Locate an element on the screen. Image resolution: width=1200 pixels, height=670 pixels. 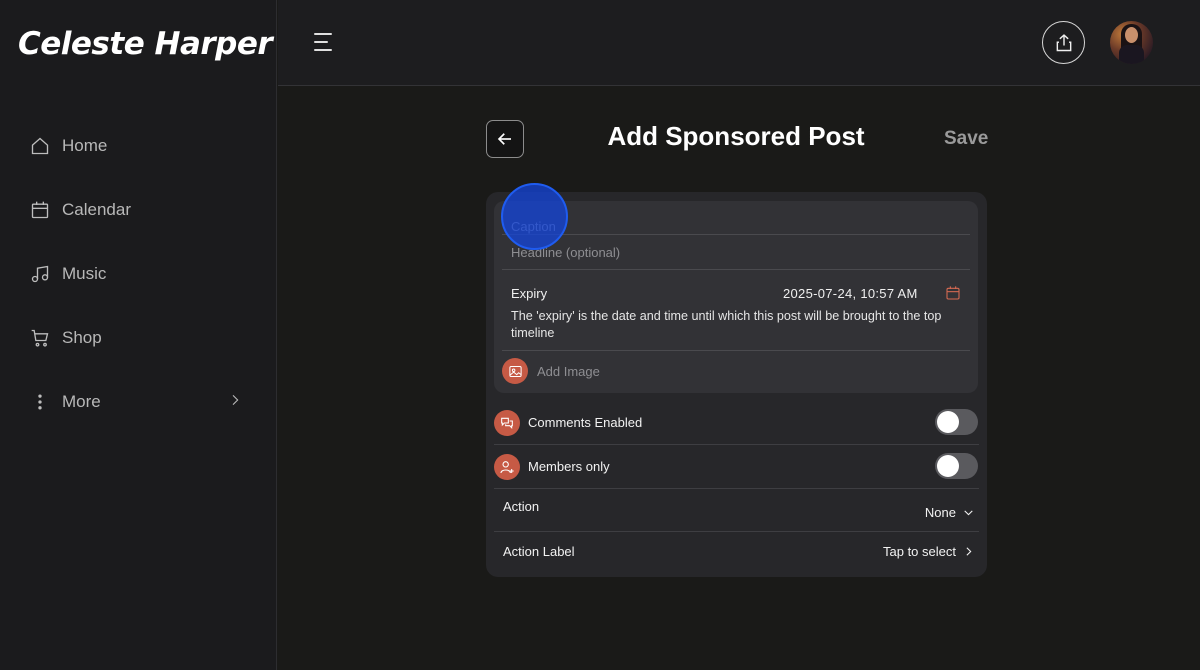
members-only-label: Members only is located at coordinates (569, 466).